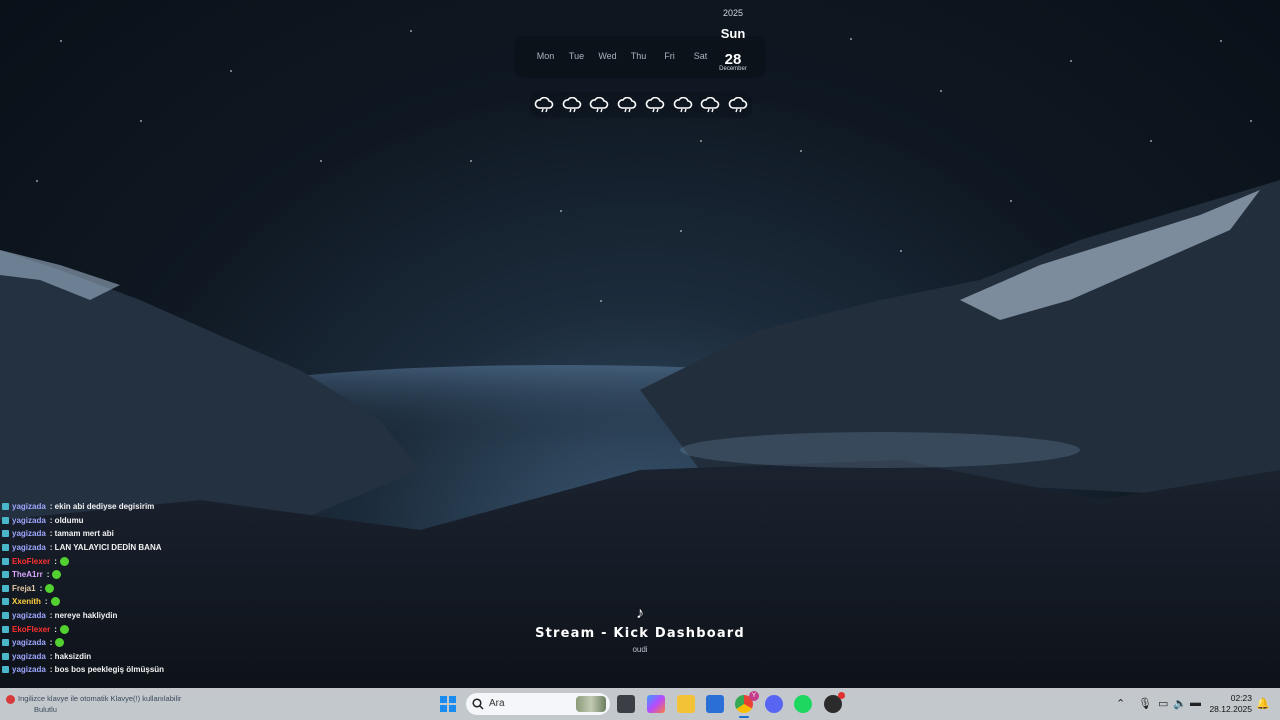 The width and height of the screenshot is (1280, 720). I want to click on chat-message: yagizada: LAN YALAYICI DEDİN BANA, so click(152, 548).